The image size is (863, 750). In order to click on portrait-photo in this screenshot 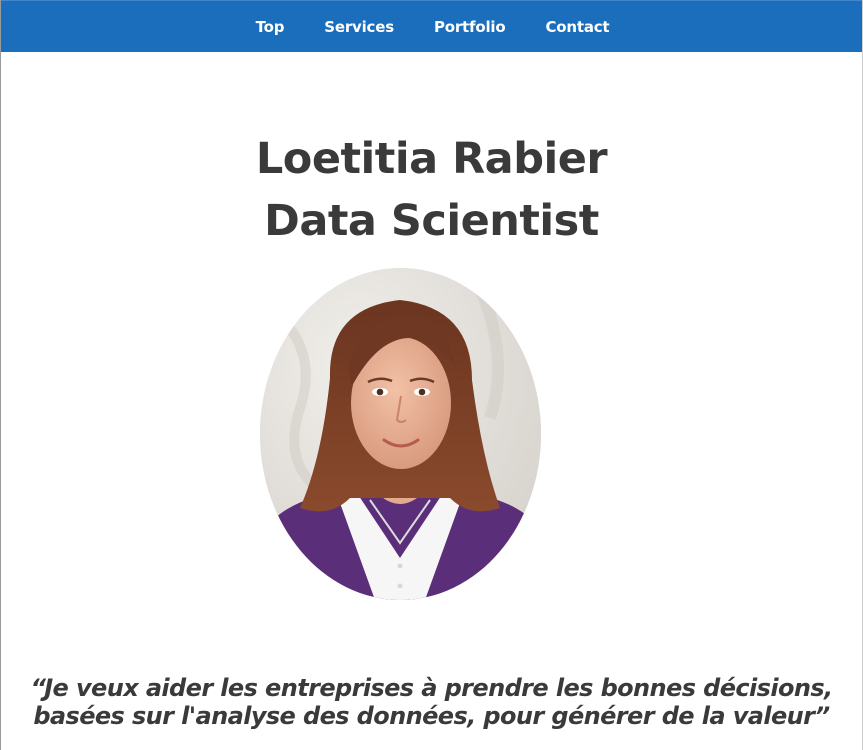, I will do `click(400, 434)`.